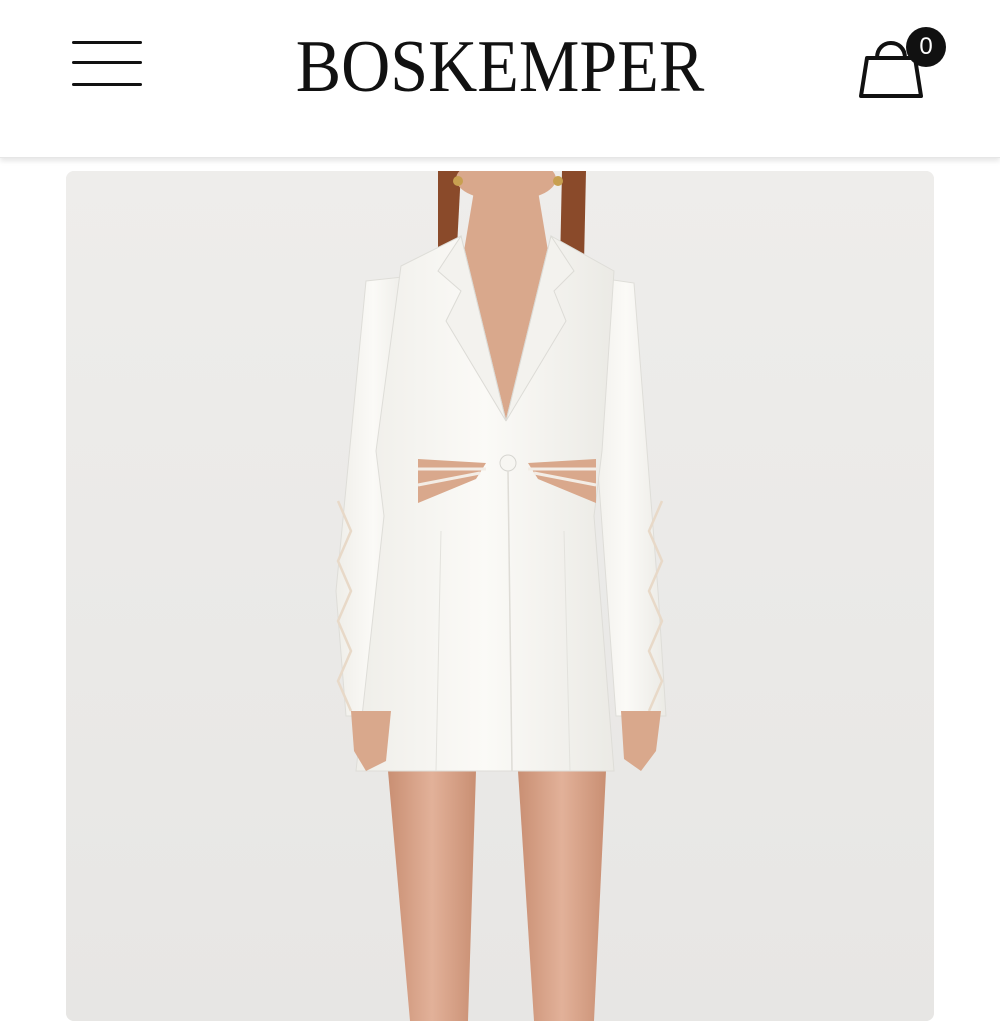 This screenshot has width=1000, height=1021. Describe the element at coordinates (903, 64) in the screenshot. I see `cart-button: 0` at that location.